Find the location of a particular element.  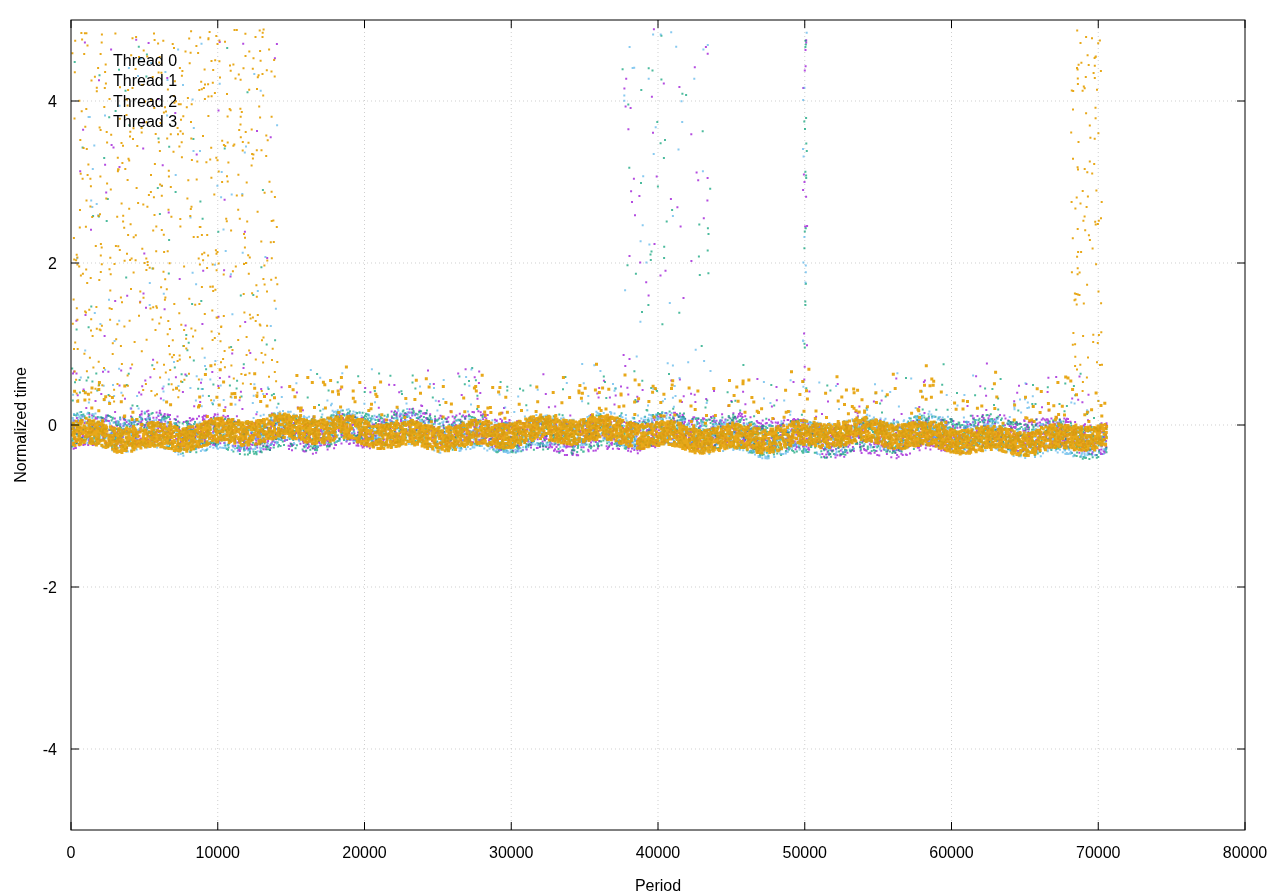

legend-label: Thread 2 is located at coordinates (145, 101).